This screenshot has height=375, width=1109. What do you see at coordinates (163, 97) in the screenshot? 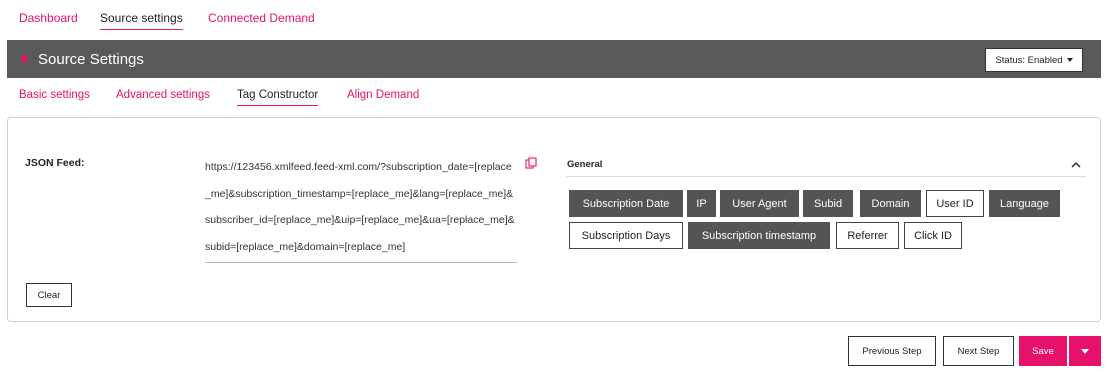
I see `tab-advanced-settings: Advanced settings` at bounding box center [163, 97].